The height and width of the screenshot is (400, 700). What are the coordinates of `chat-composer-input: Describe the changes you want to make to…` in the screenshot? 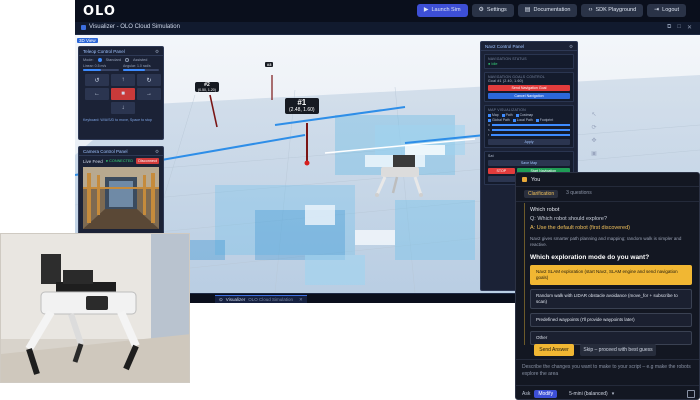 It's located at (607, 372).